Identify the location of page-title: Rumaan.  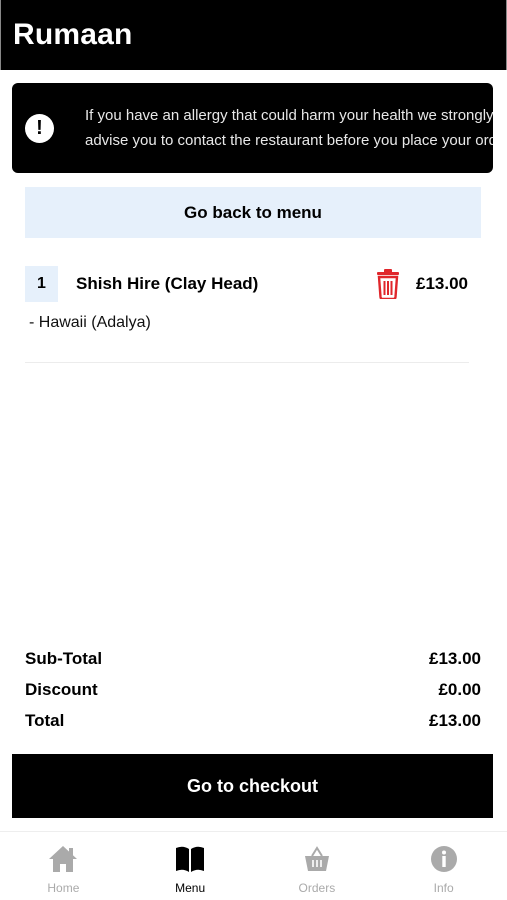
(73, 34).